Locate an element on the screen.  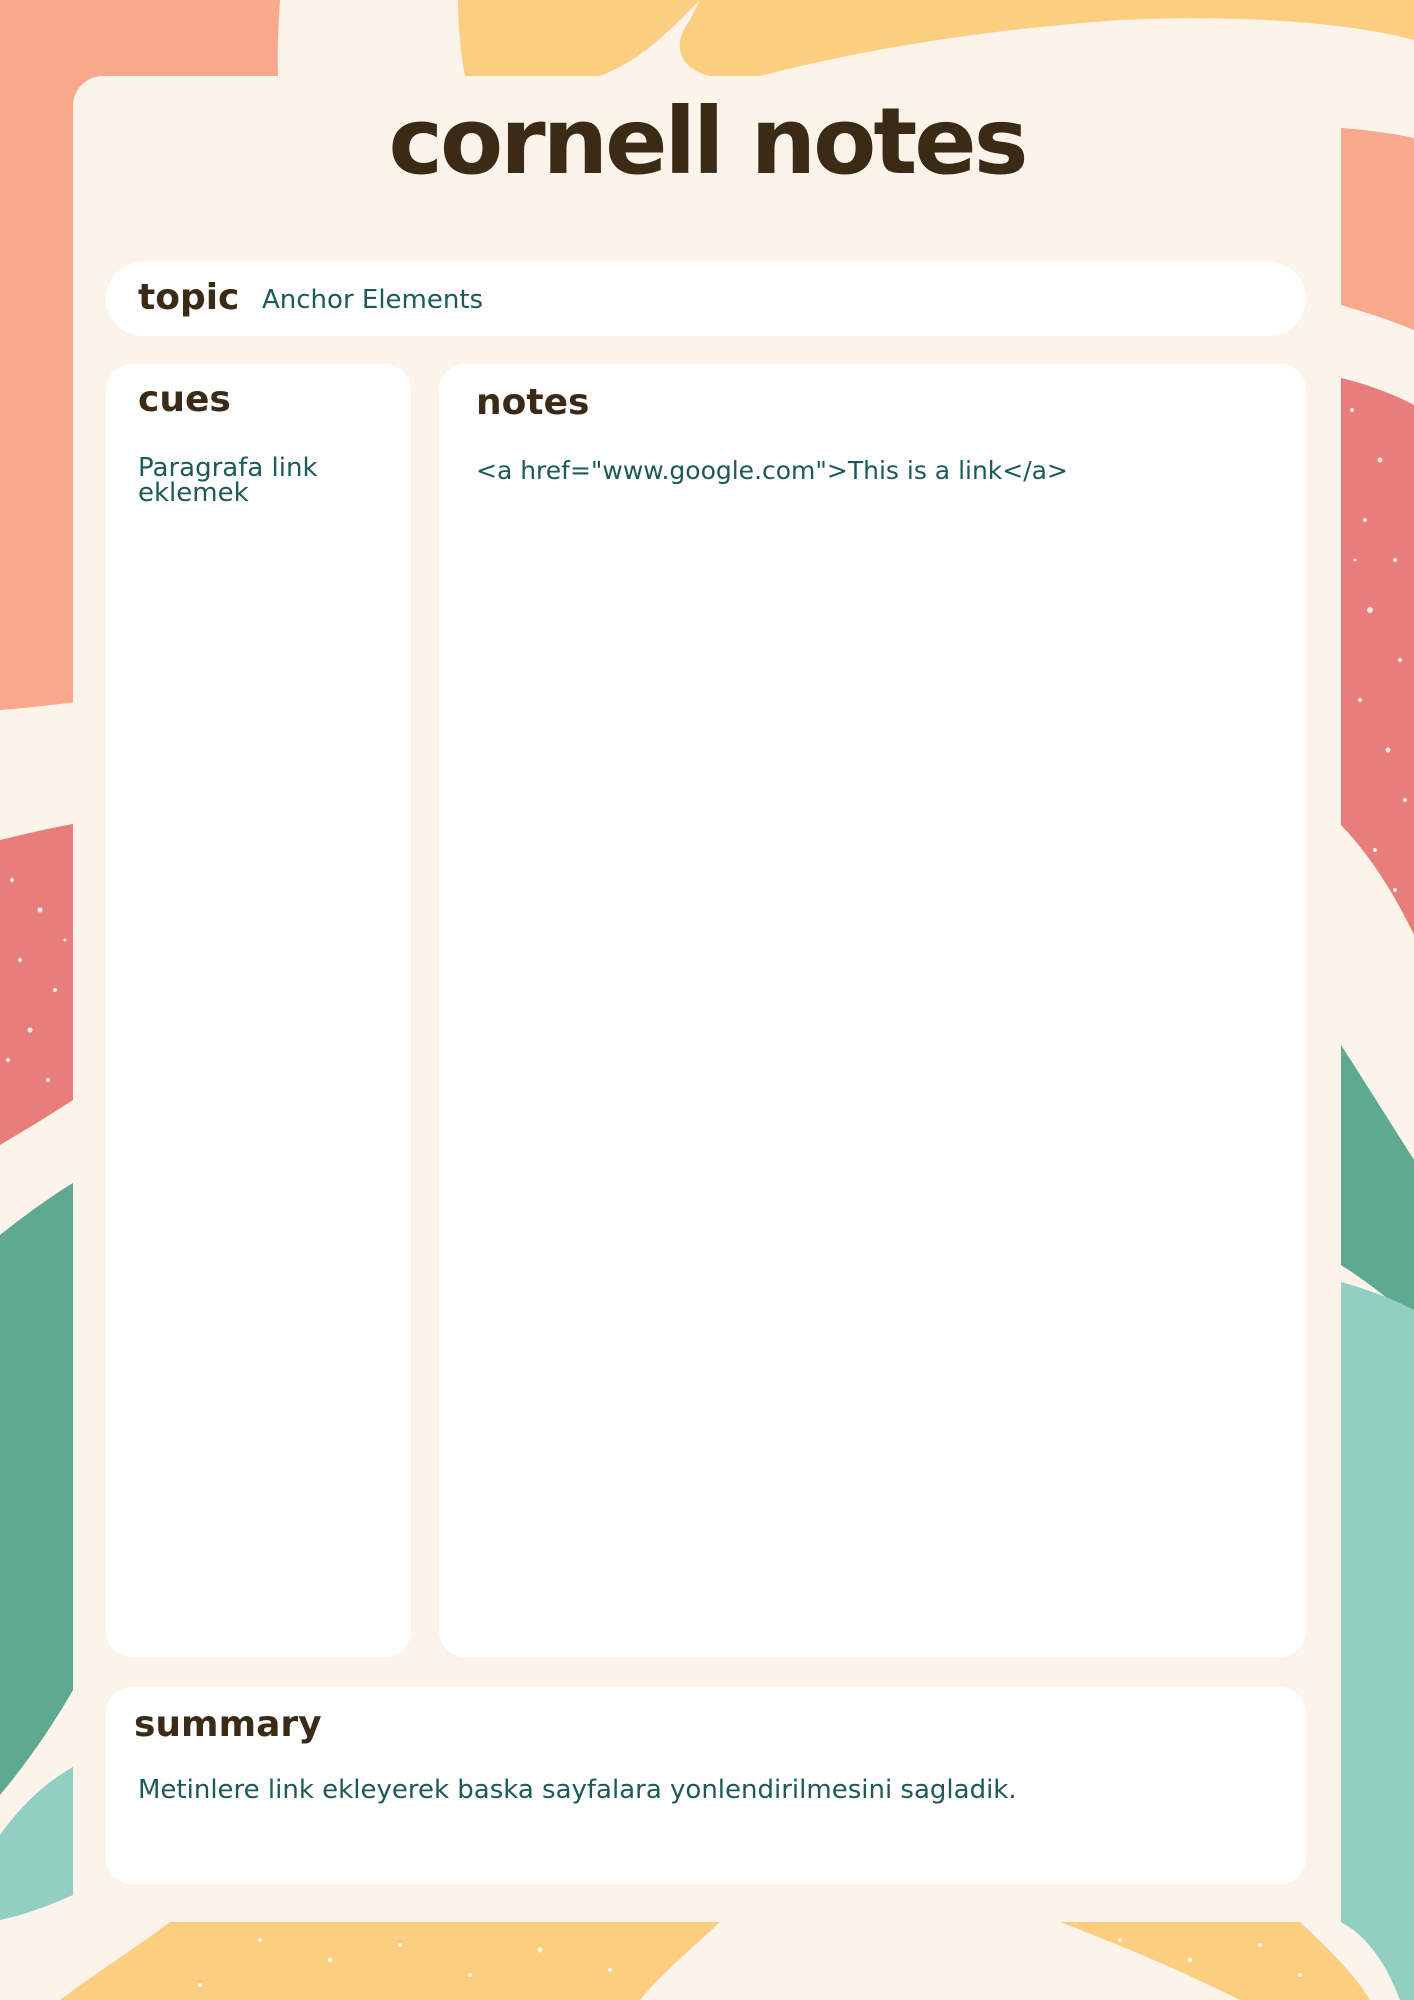
yellow-blob-bottom-left is located at coordinates (390, 1961).